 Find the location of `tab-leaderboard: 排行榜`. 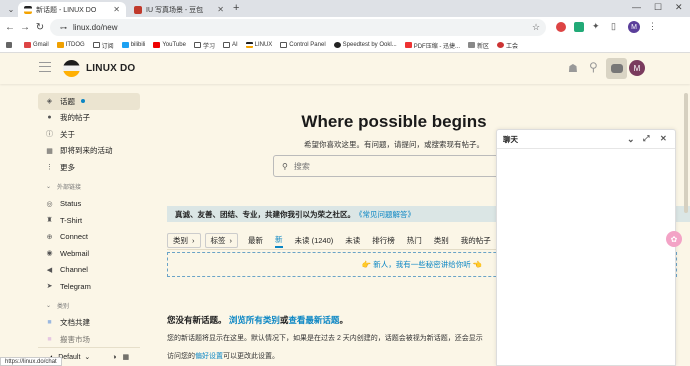

tab-leaderboard: 排行榜 is located at coordinates (383, 240).